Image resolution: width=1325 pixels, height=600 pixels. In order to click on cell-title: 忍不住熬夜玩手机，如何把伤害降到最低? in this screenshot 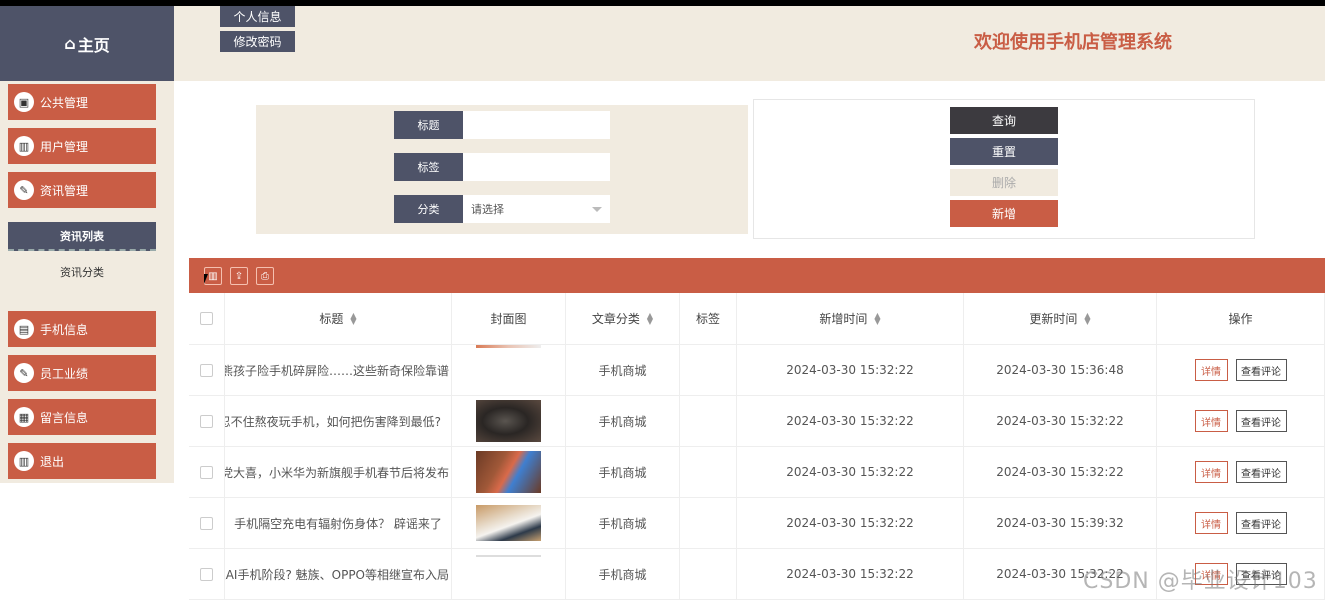, I will do `click(338, 421)`.